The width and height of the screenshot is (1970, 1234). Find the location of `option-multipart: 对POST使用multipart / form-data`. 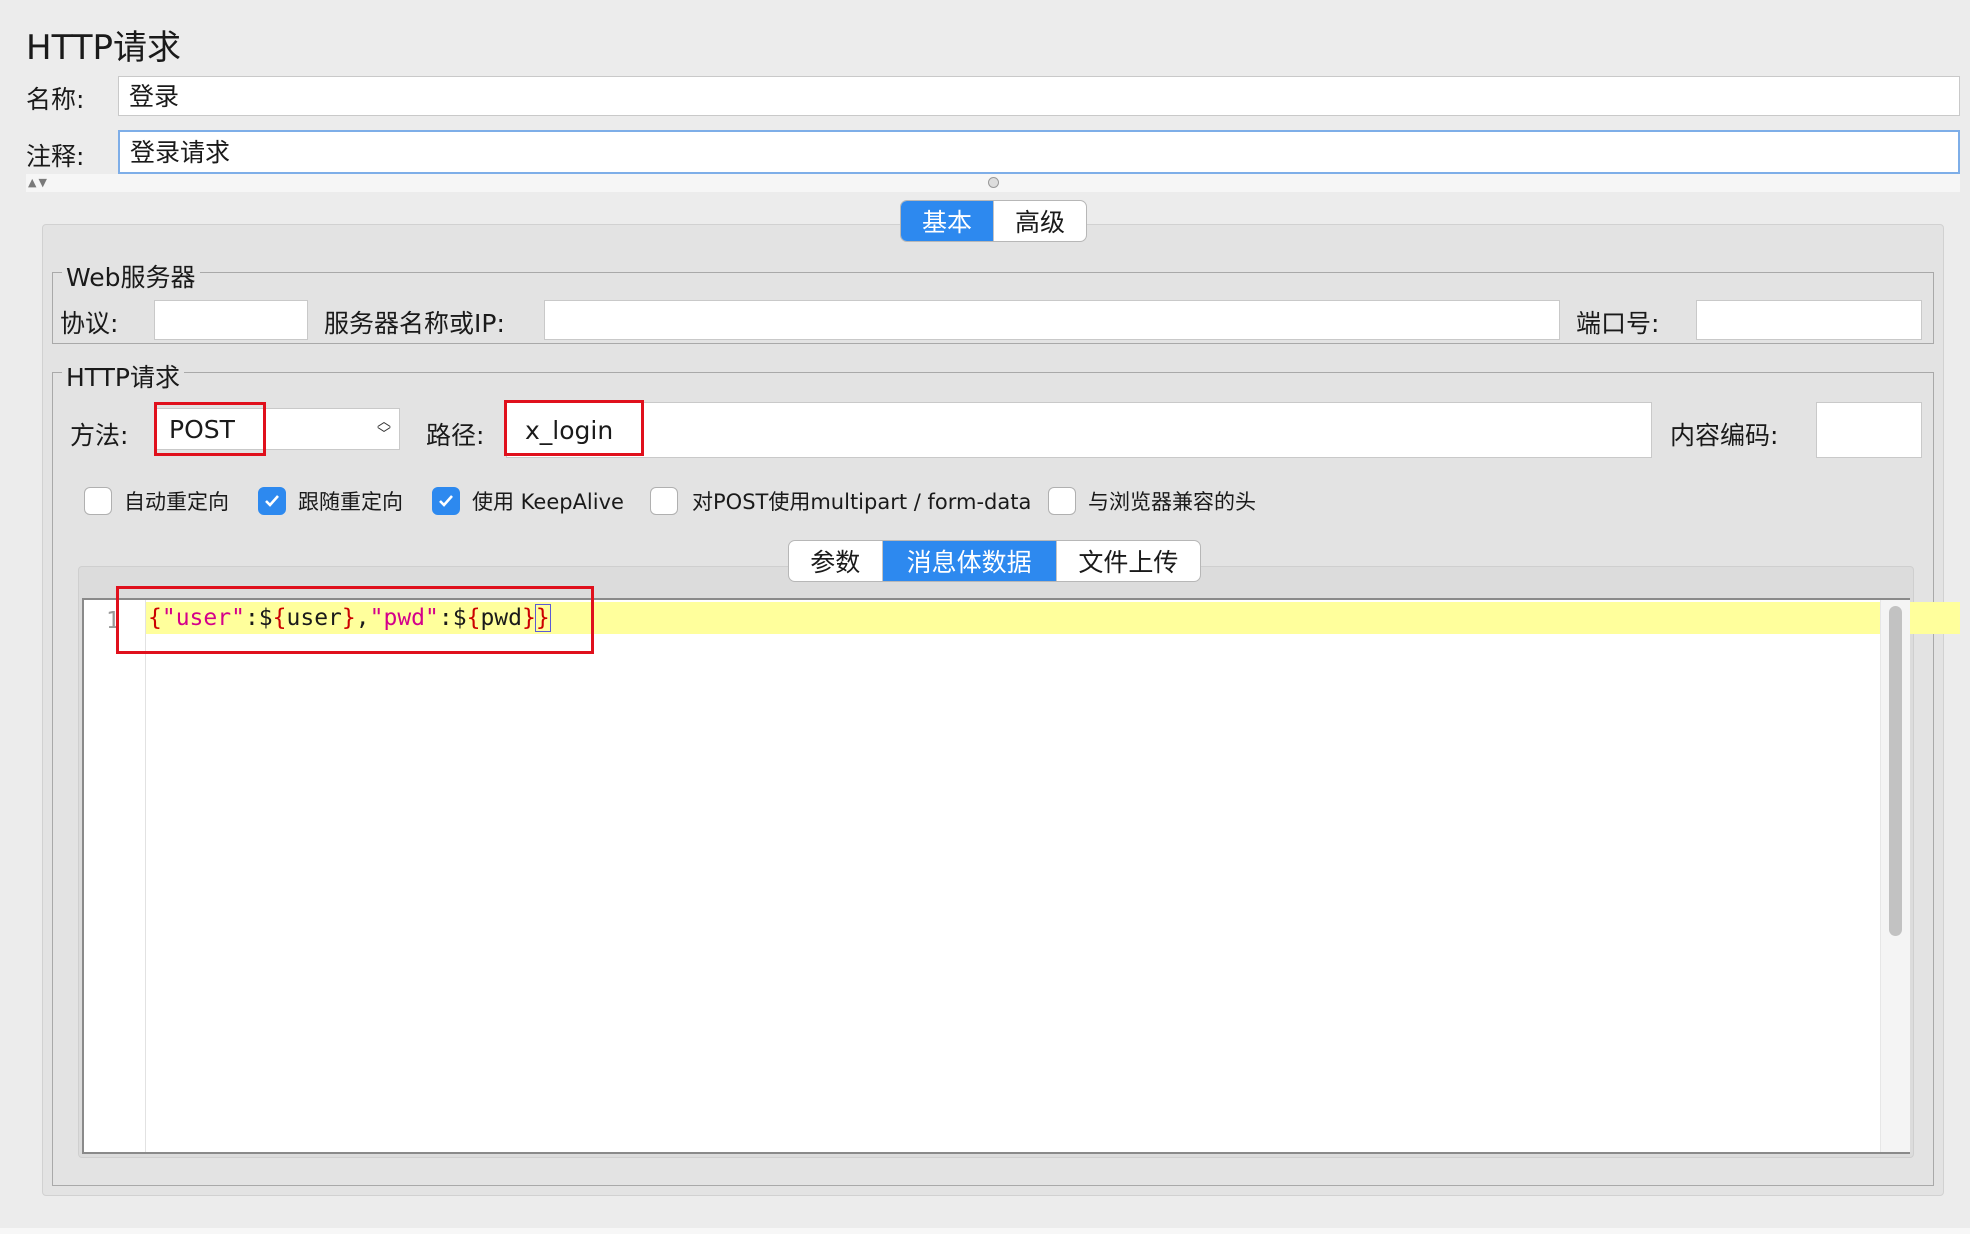

option-multipart: 对POST使用multipart / form-data is located at coordinates (840, 501).